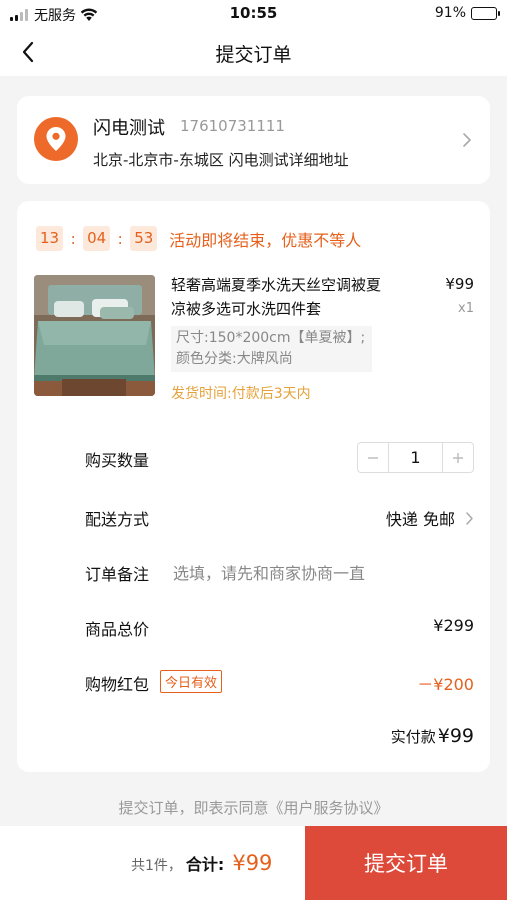  I want to click on product-title: 轻奢高端夏季水洗天丝空调被夏凉被多选可水洗四件套, so click(276, 297).